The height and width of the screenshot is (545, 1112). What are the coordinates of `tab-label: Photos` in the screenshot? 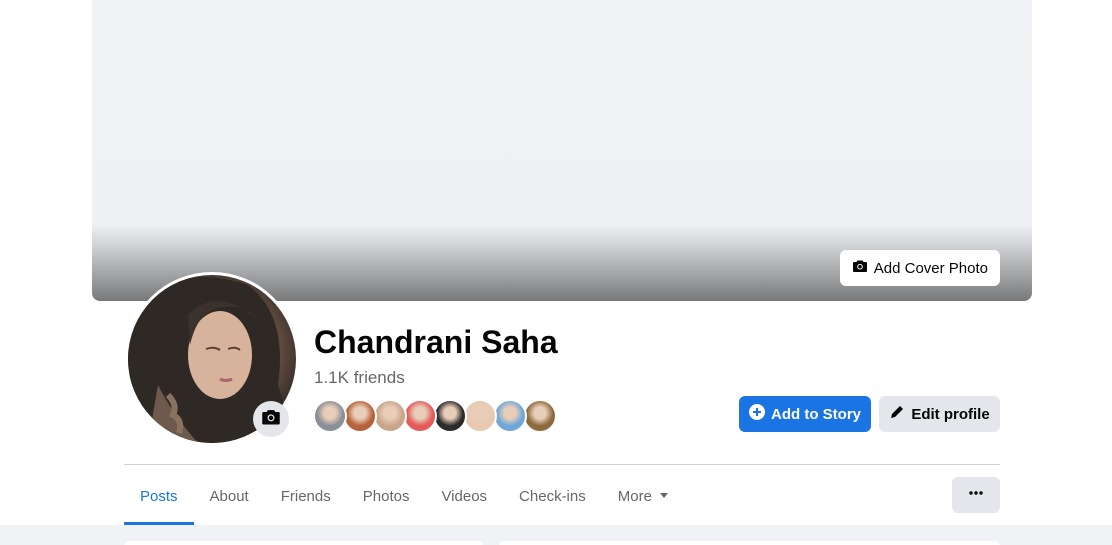 It's located at (386, 496).